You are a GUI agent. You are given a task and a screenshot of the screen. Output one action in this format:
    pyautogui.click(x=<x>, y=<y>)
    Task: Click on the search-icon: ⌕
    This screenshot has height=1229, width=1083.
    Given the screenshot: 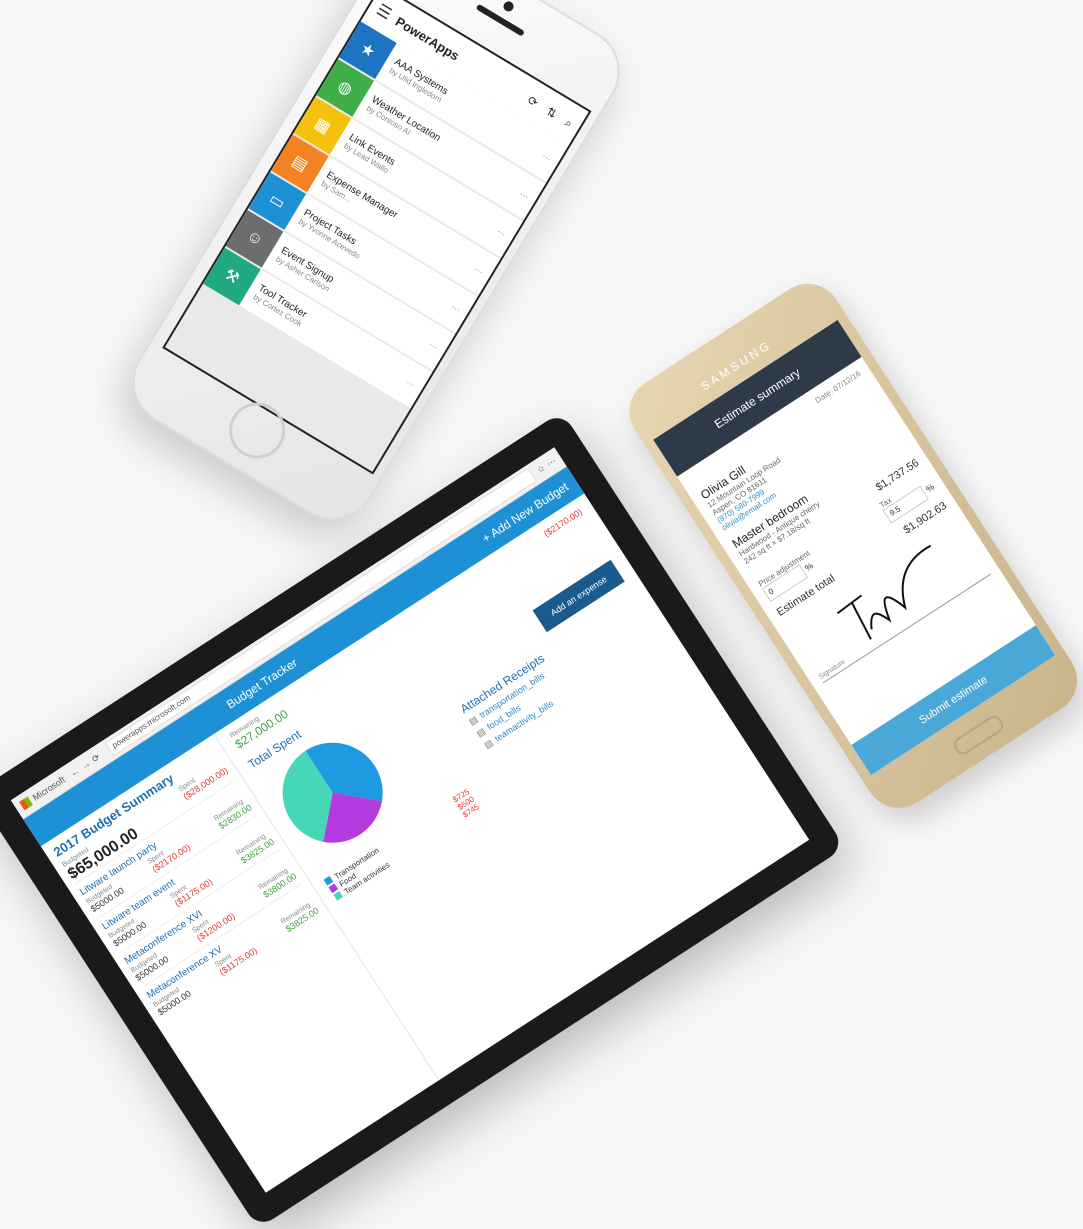 What is the action you would take?
    pyautogui.click(x=568, y=122)
    